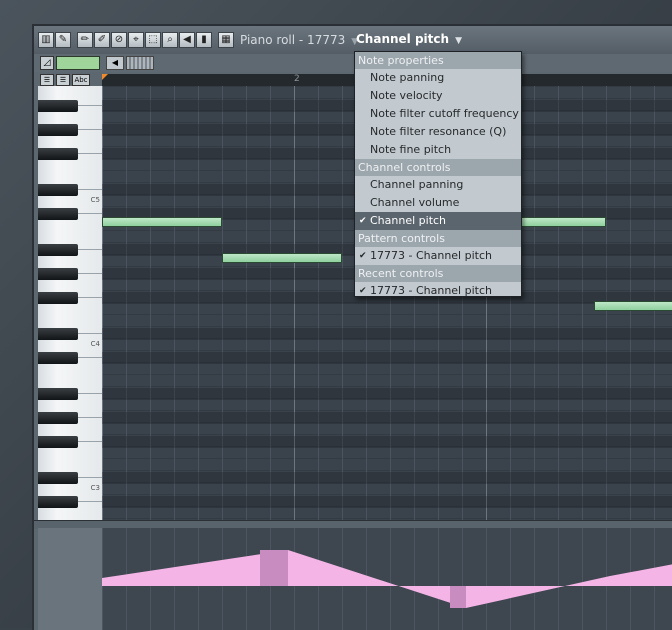 Image resolution: width=672 pixels, height=630 pixels. What do you see at coordinates (406, 95) in the screenshot?
I see `menu-item-label: Note velocity` at bounding box center [406, 95].